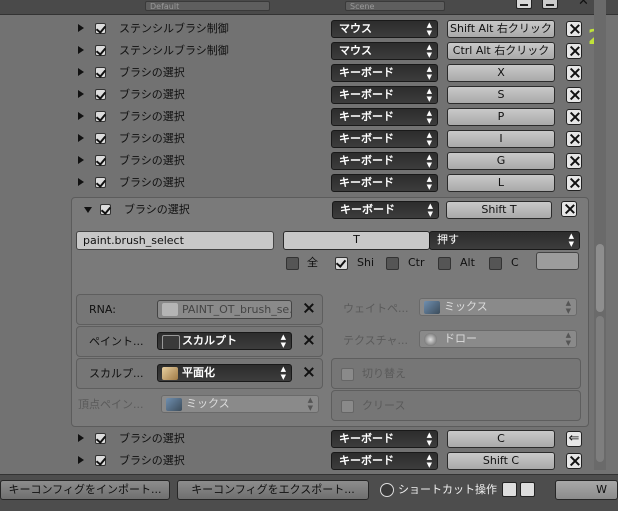  What do you see at coordinates (499, 210) in the screenshot?
I see `key-field: Shift T` at bounding box center [499, 210].